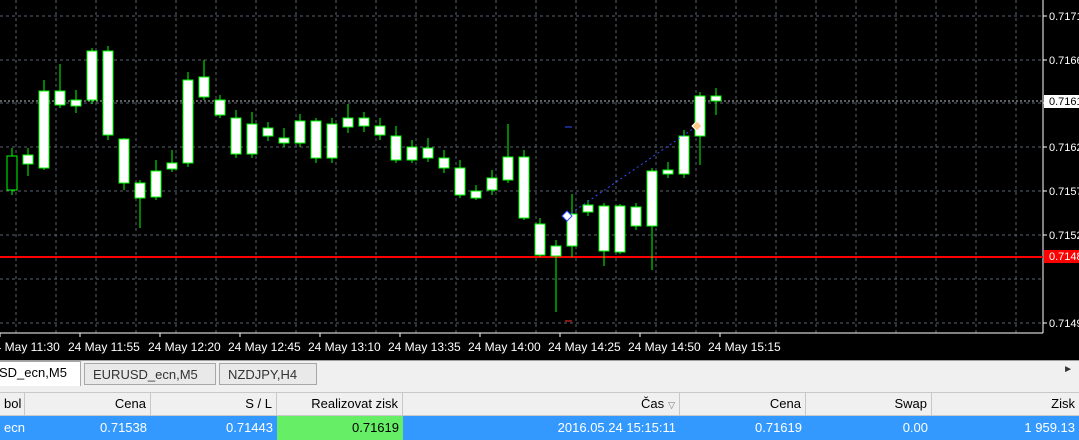 The width and height of the screenshot is (1079, 440). Describe the element at coordinates (263, 374) in the screenshot. I see `tab-label: NZDJPY,H4` at that location.